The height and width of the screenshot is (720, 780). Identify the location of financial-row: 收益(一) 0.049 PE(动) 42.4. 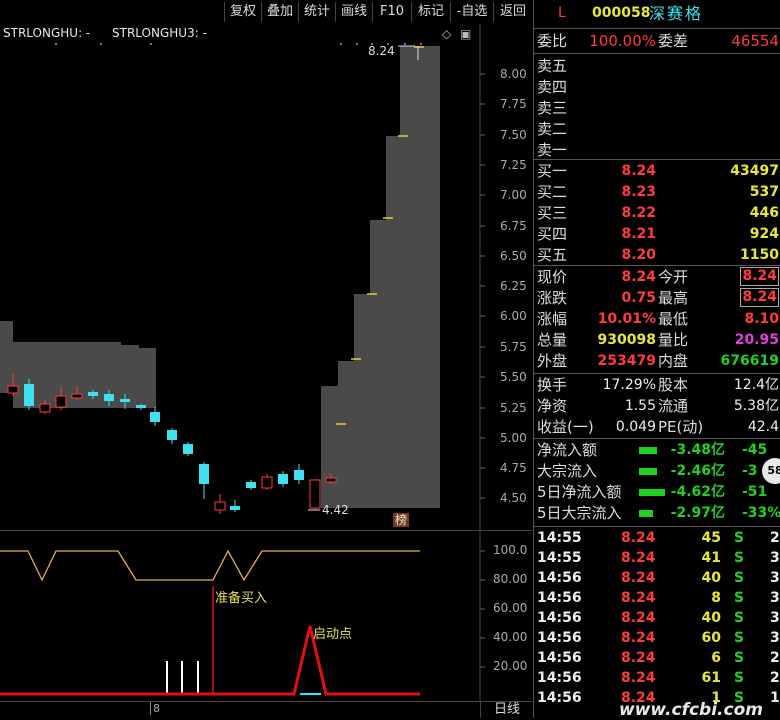
(657, 427).